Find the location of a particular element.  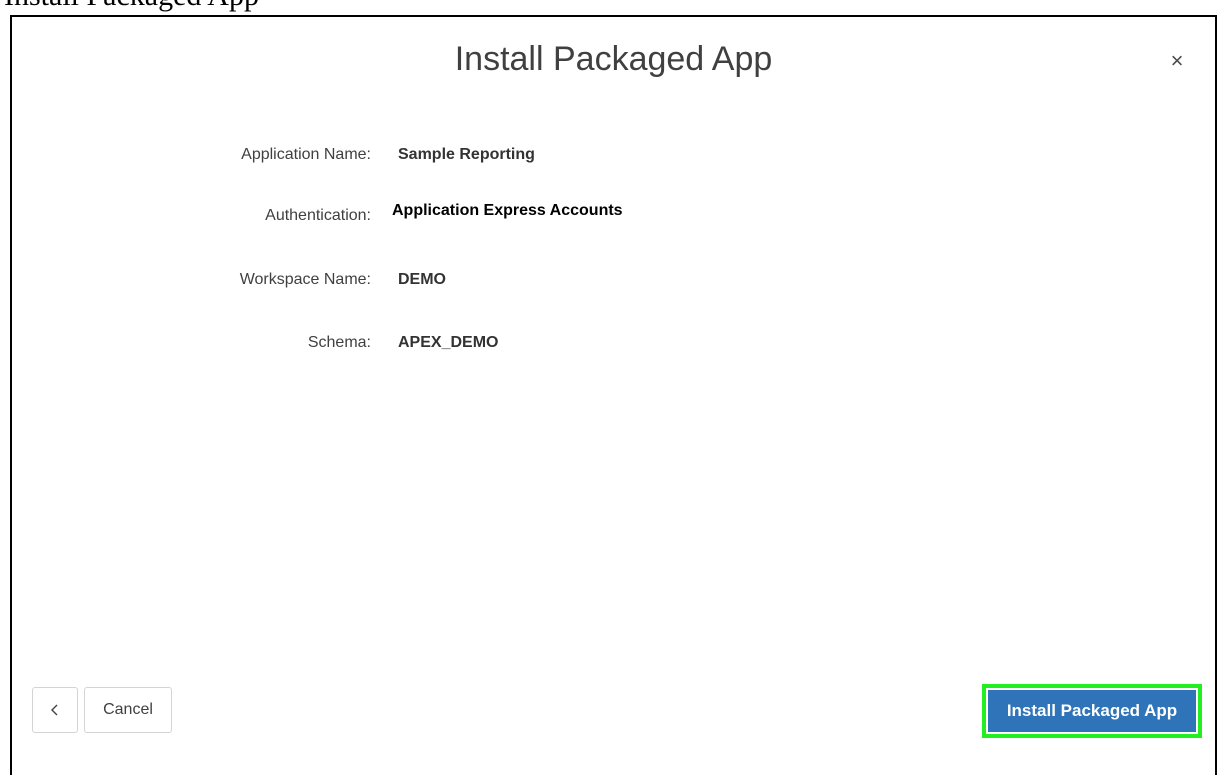

schema-label: Schema: is located at coordinates (339, 342).